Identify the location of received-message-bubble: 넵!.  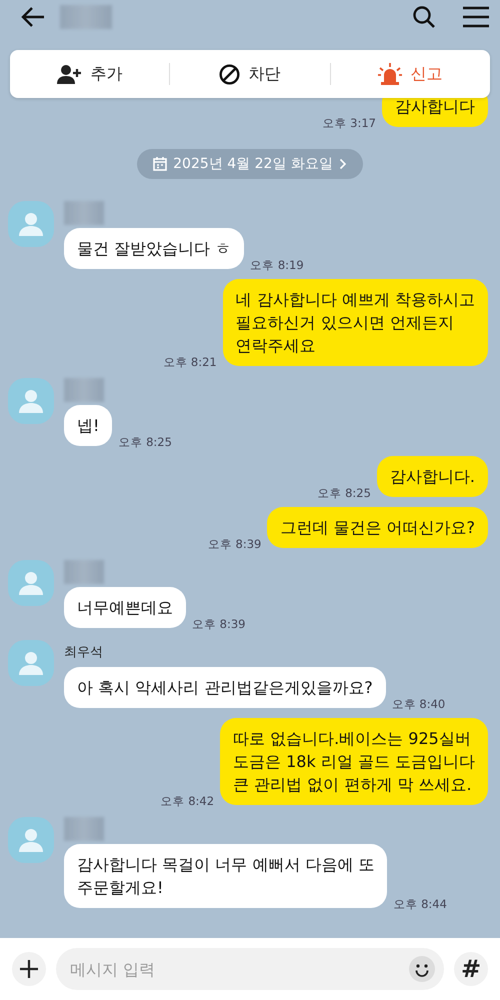
(88, 425).